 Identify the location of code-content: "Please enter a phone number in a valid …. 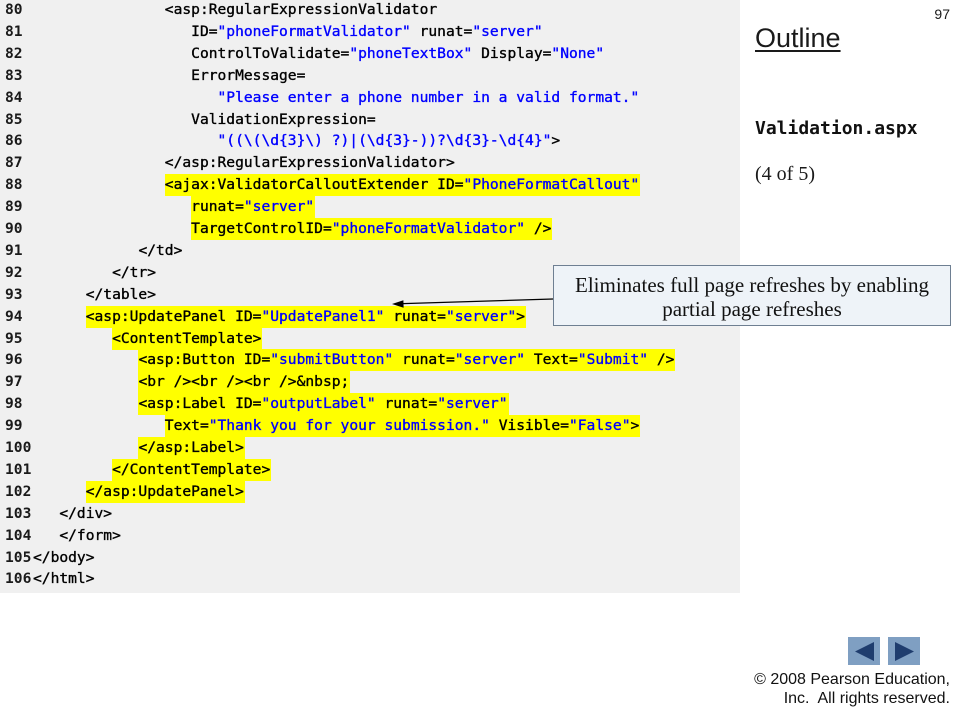
(429, 98).